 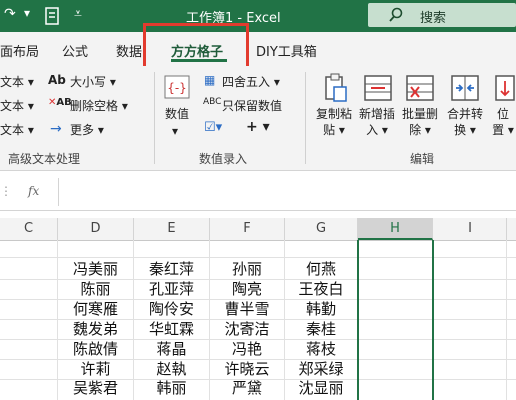 I want to click on group-label-edit: 编辑, so click(x=422, y=159).